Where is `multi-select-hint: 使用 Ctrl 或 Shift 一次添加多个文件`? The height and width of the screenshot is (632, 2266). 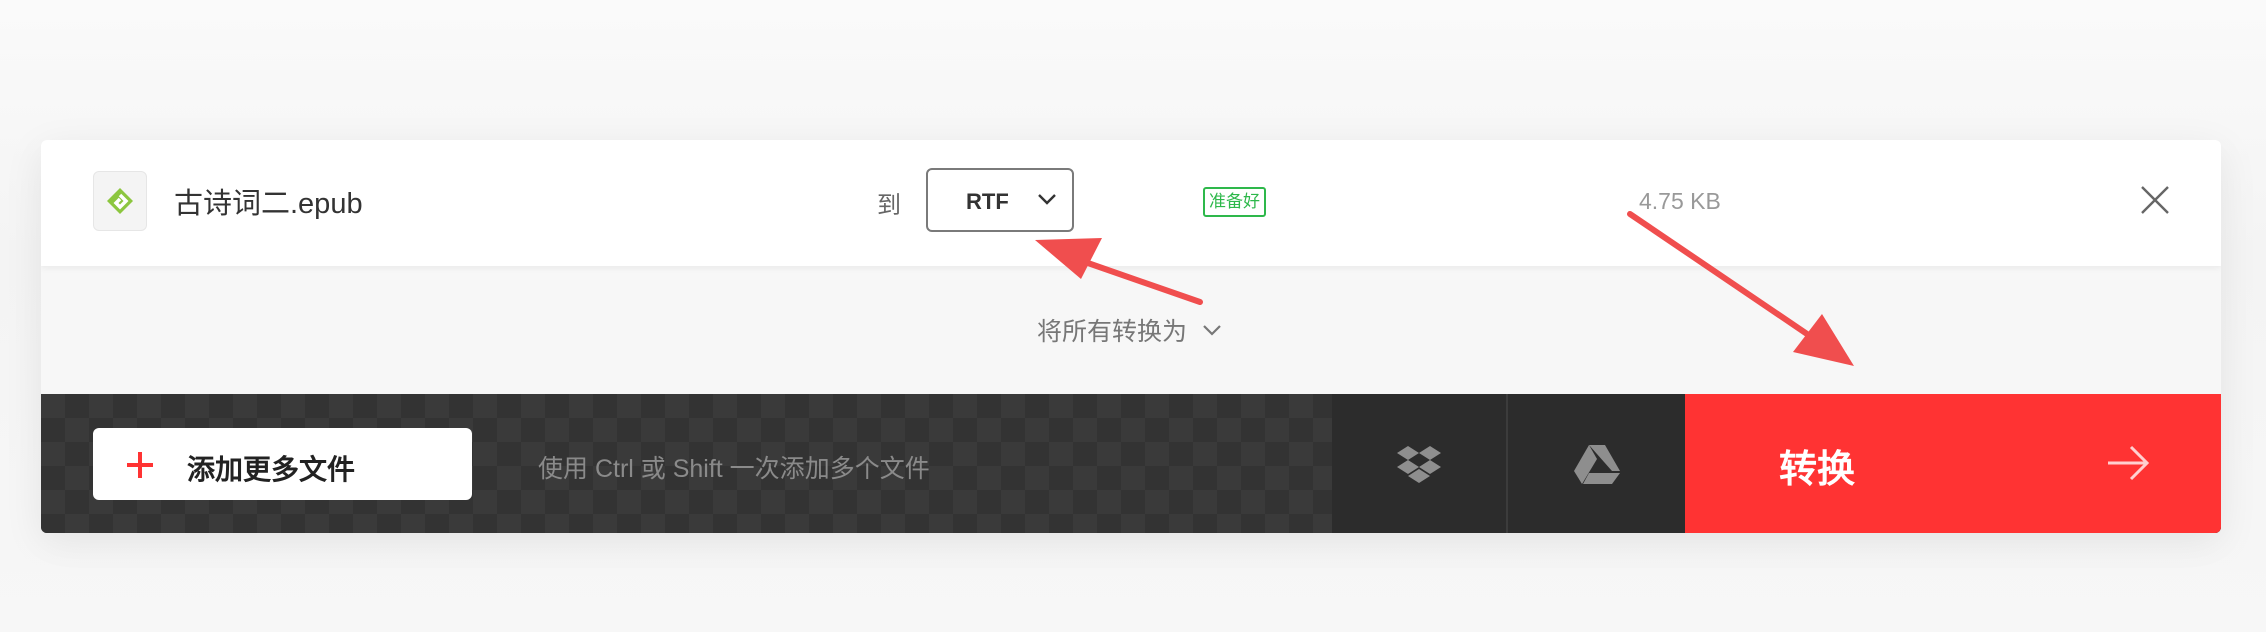 multi-select-hint: 使用 Ctrl 或 Shift 一次添加多个文件 is located at coordinates (734, 469).